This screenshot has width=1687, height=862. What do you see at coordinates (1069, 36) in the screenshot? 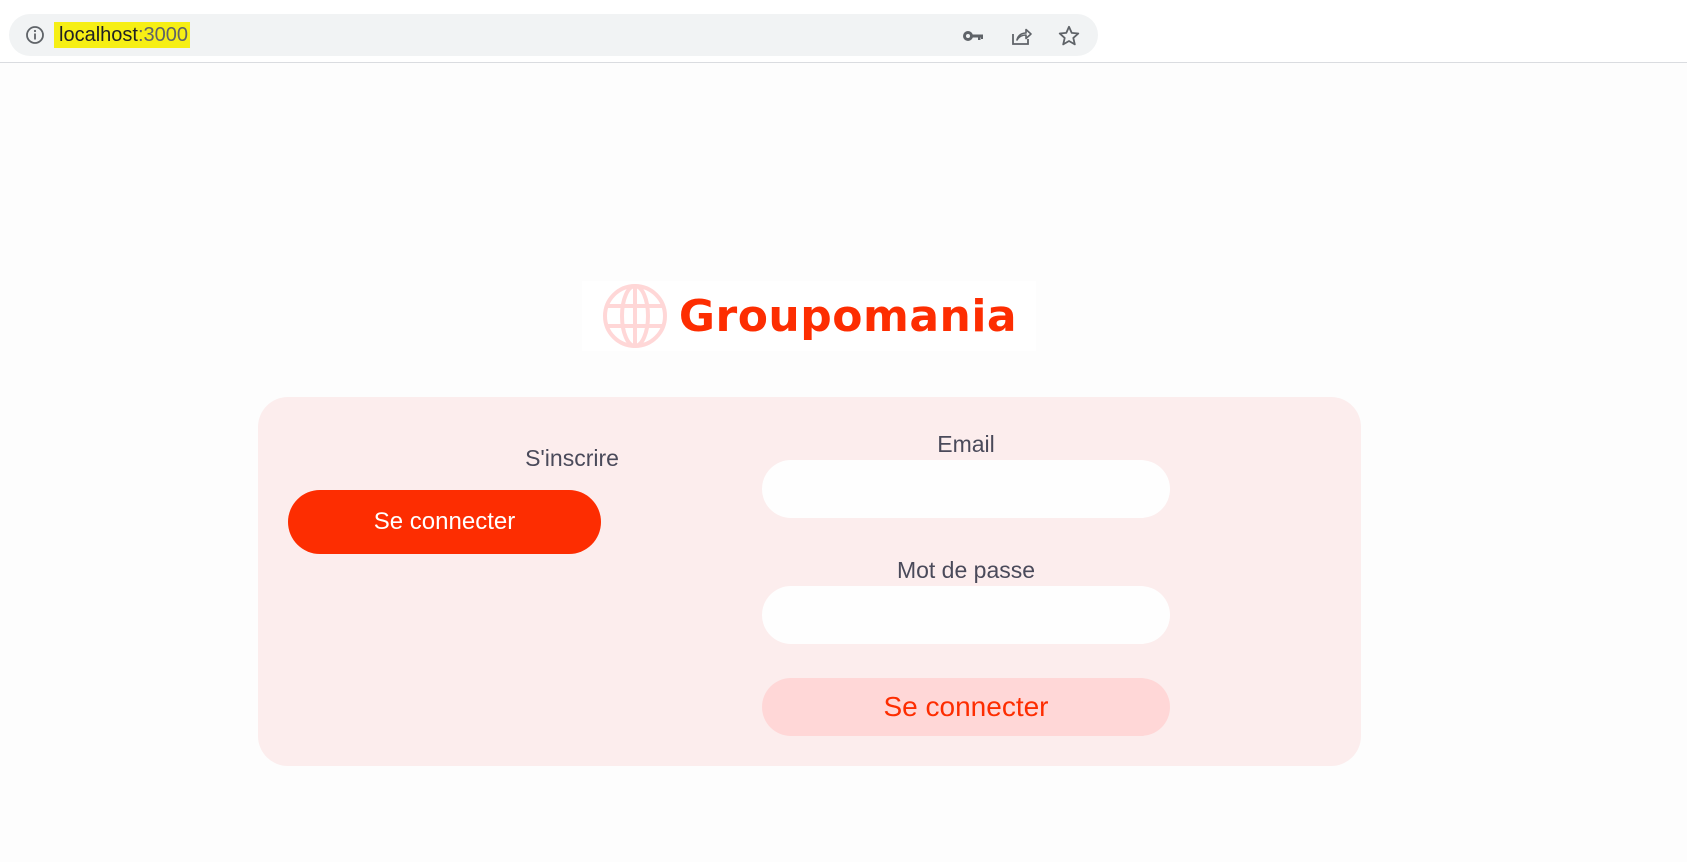
I see `star-icon` at bounding box center [1069, 36].